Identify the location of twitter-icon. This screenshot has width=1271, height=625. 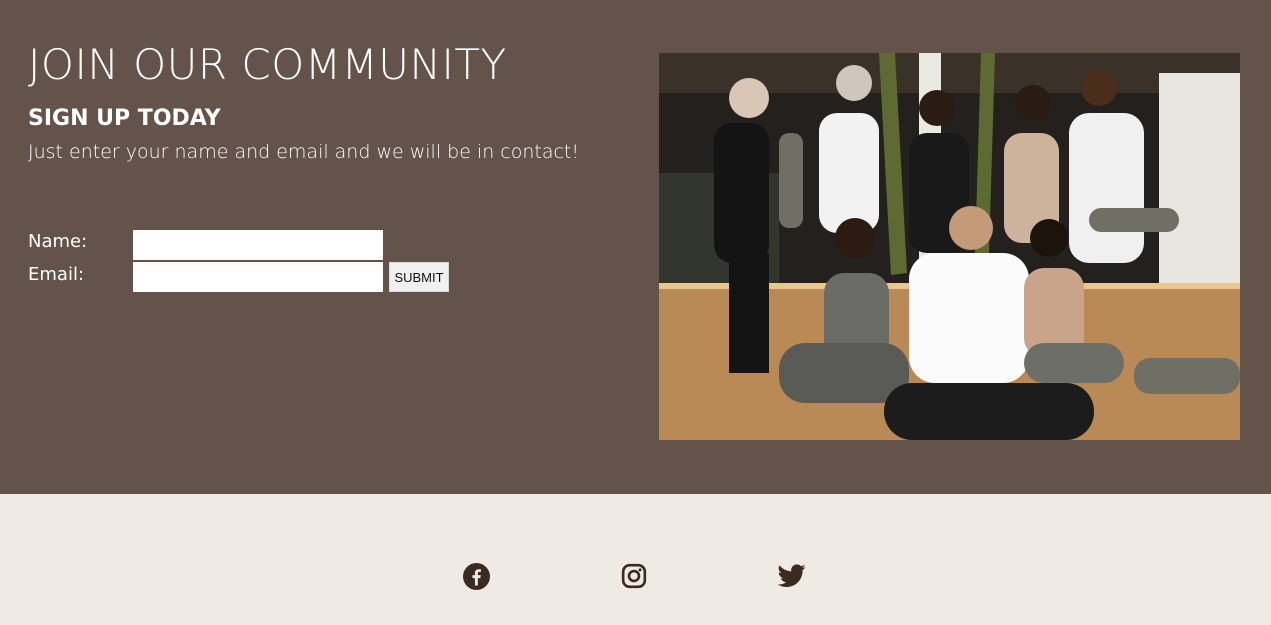
(792, 576).